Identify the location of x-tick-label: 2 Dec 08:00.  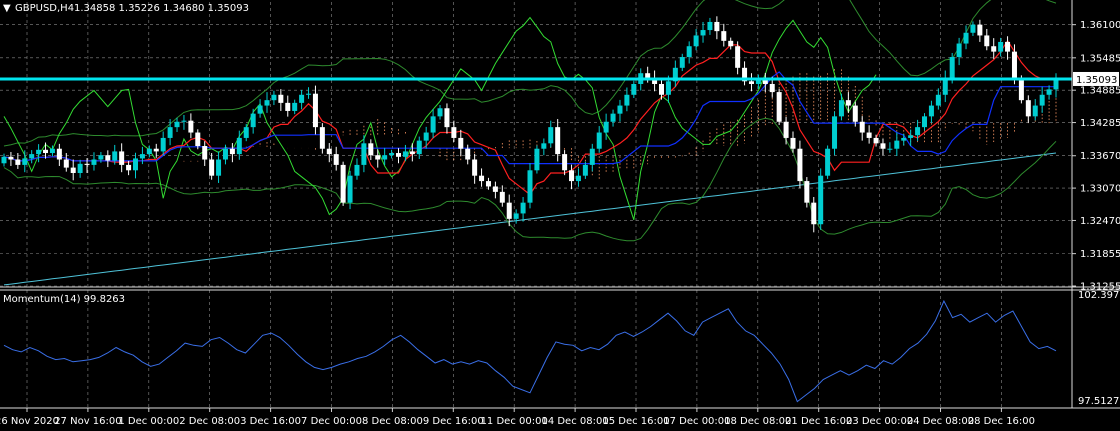
(209, 421).